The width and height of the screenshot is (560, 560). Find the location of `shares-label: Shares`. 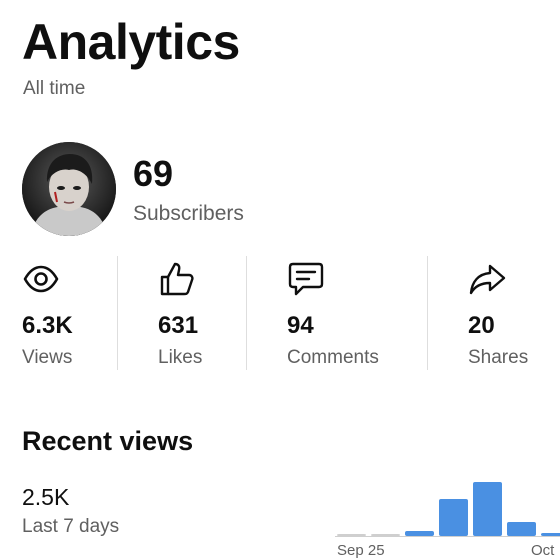

shares-label: Shares is located at coordinates (498, 357).